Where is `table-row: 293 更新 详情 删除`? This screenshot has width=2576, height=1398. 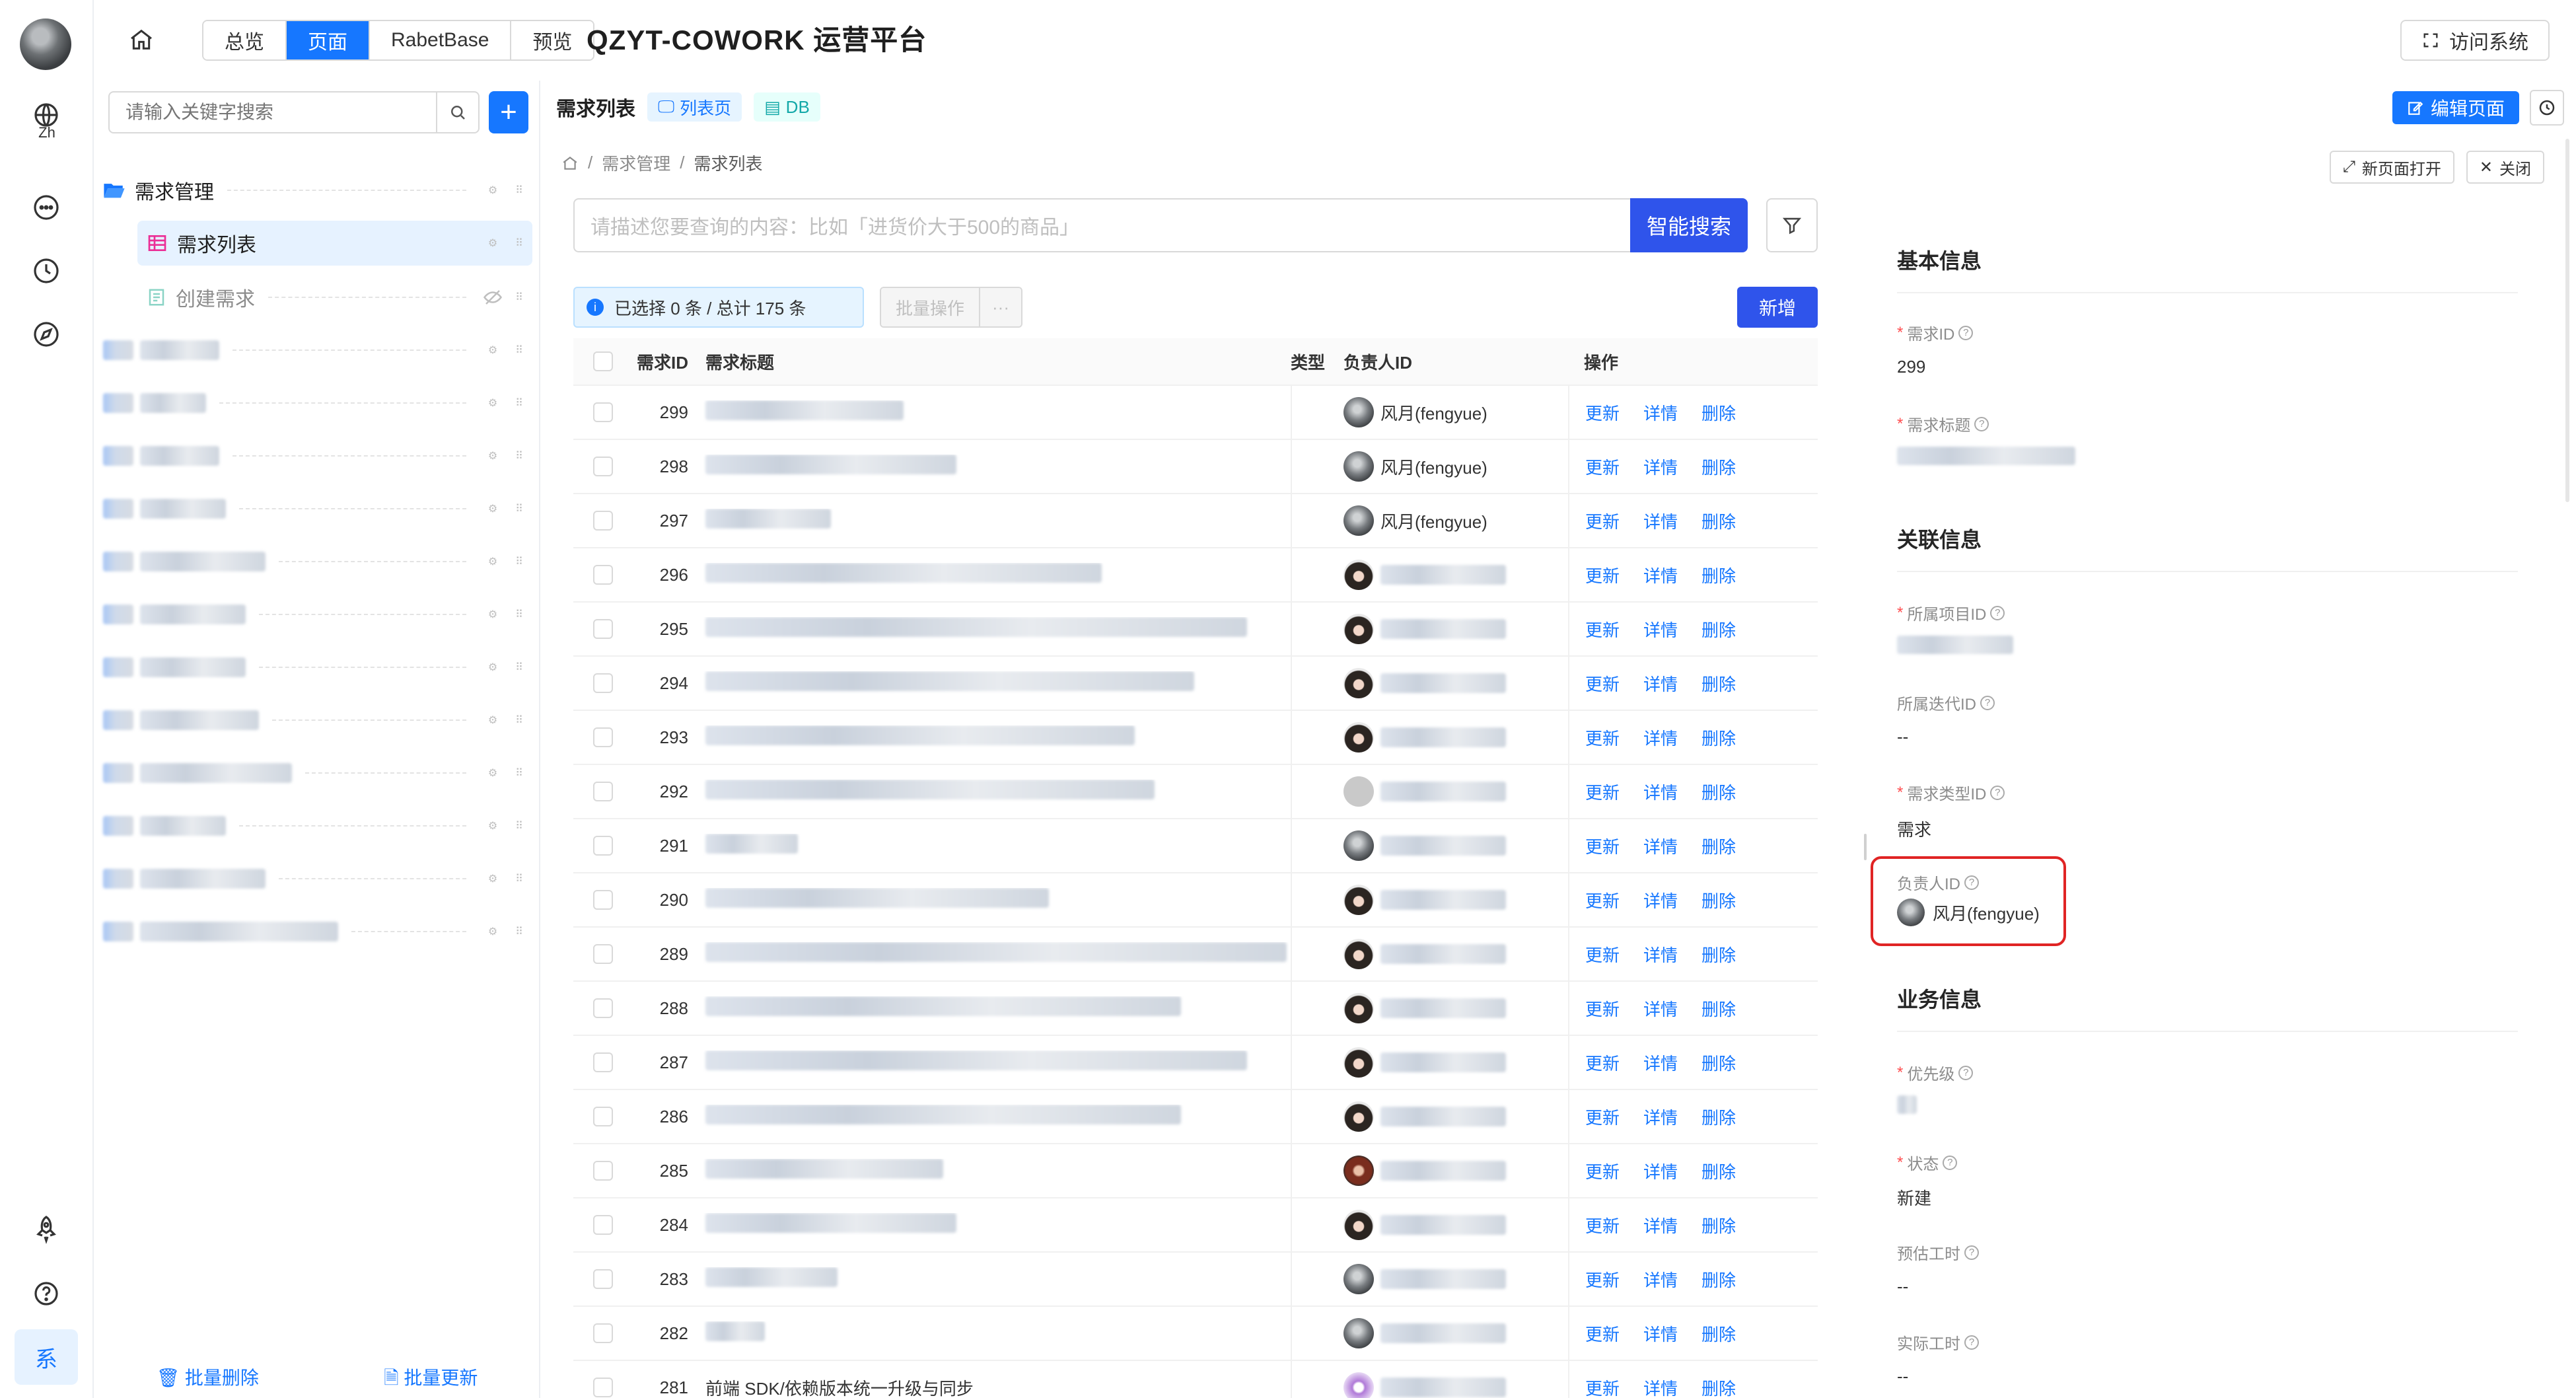 table-row: 293 更新 详情 删除 is located at coordinates (1195, 738).